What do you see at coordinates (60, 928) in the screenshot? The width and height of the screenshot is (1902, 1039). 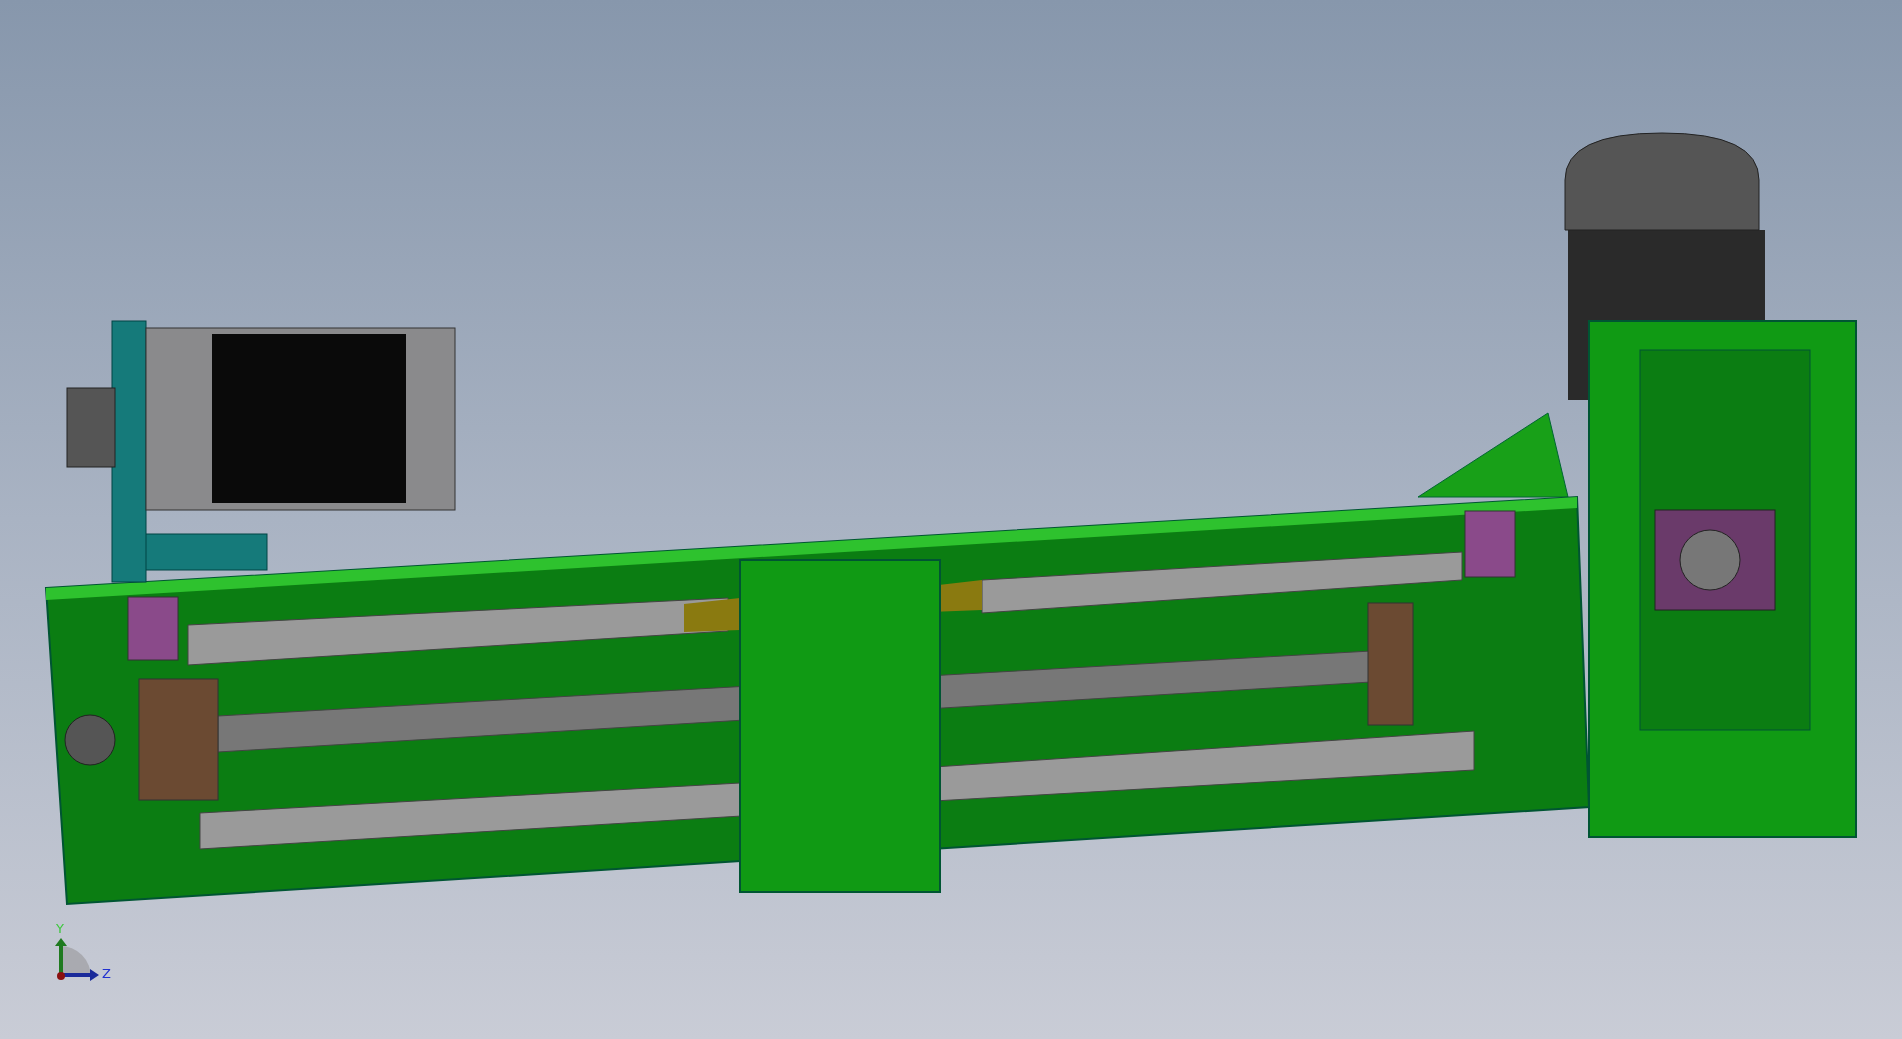 I see `axis-label: Y` at bounding box center [60, 928].